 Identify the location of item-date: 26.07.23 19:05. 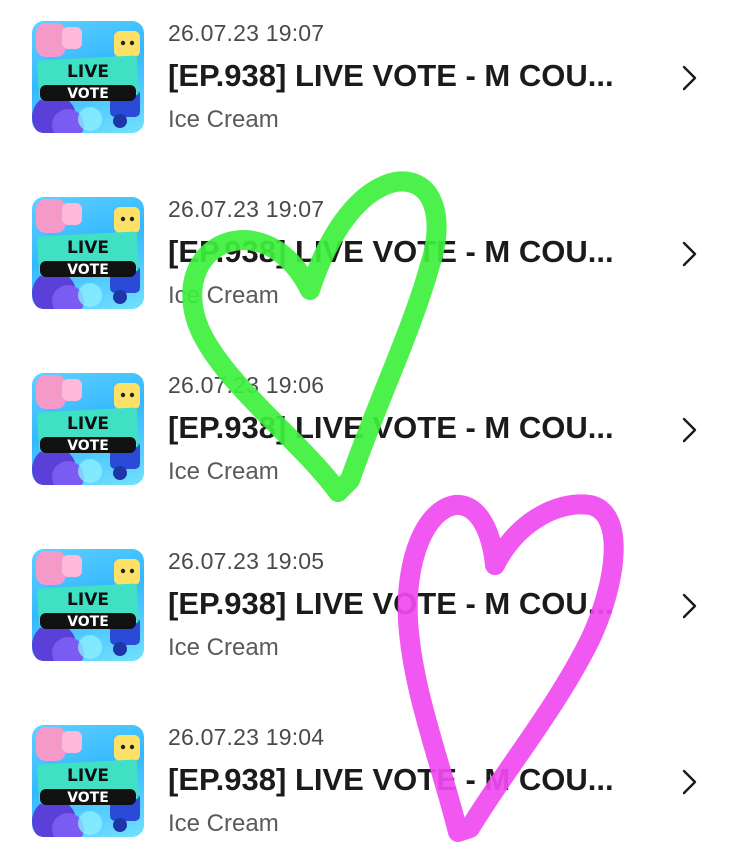
(246, 561).